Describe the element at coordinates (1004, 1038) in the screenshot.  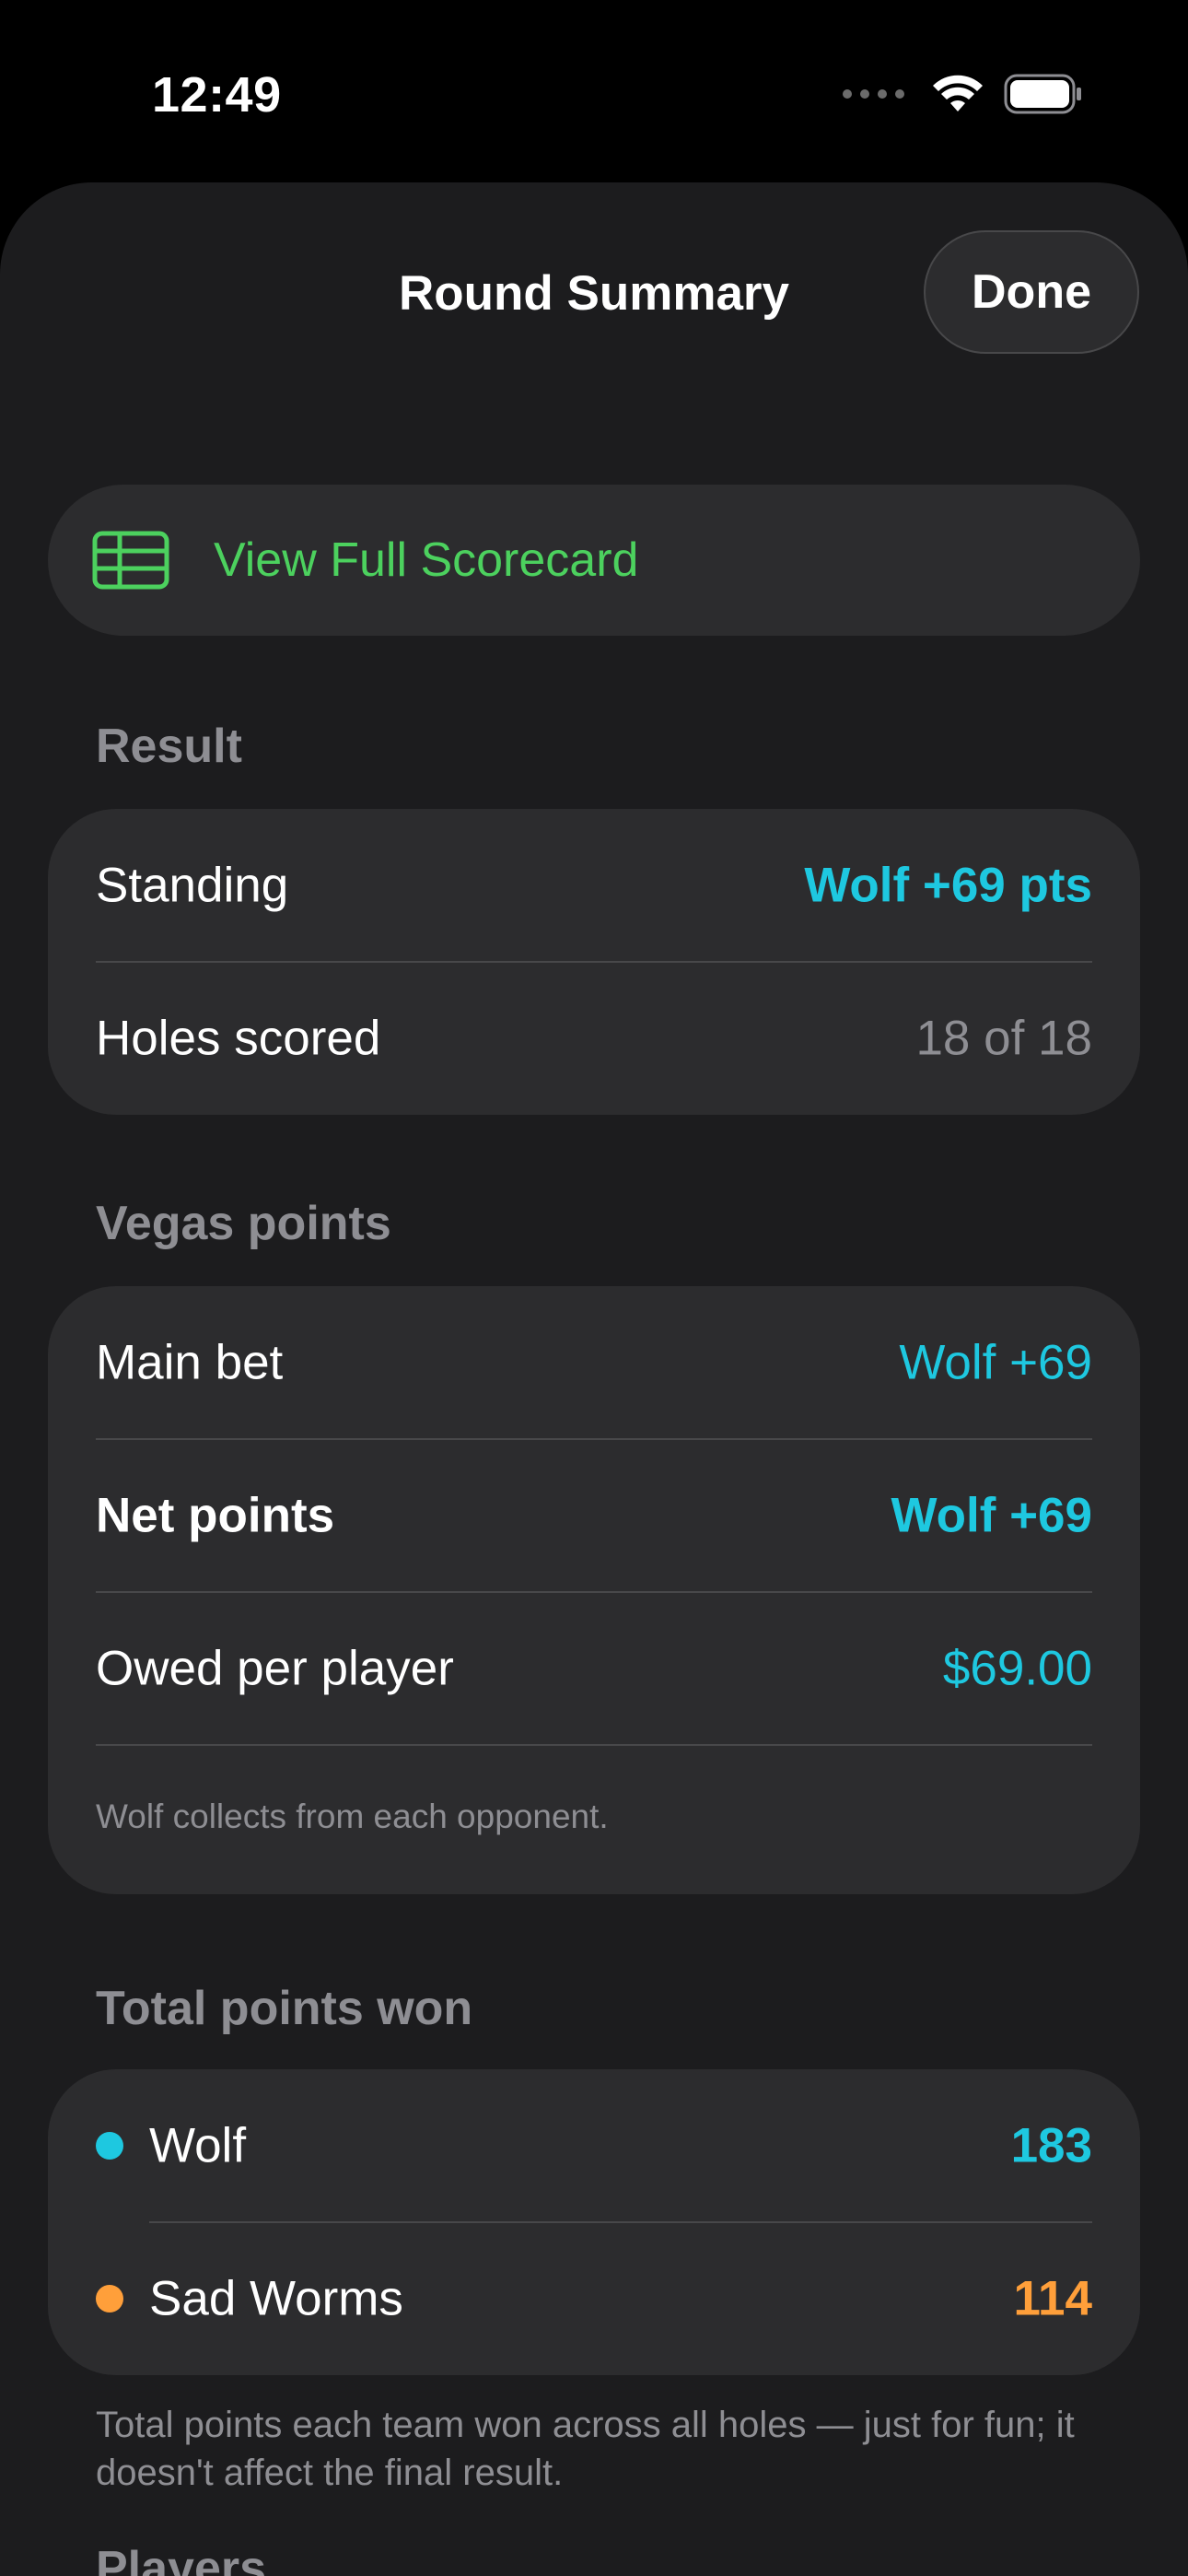
I see `holes-scored-value: 18 of 18` at that location.